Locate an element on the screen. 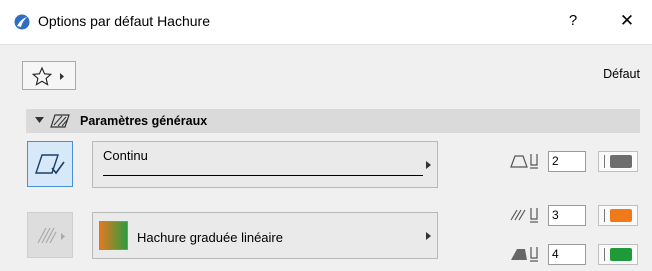 The height and width of the screenshot is (271, 652). default-label: Défaut is located at coordinates (621, 74).